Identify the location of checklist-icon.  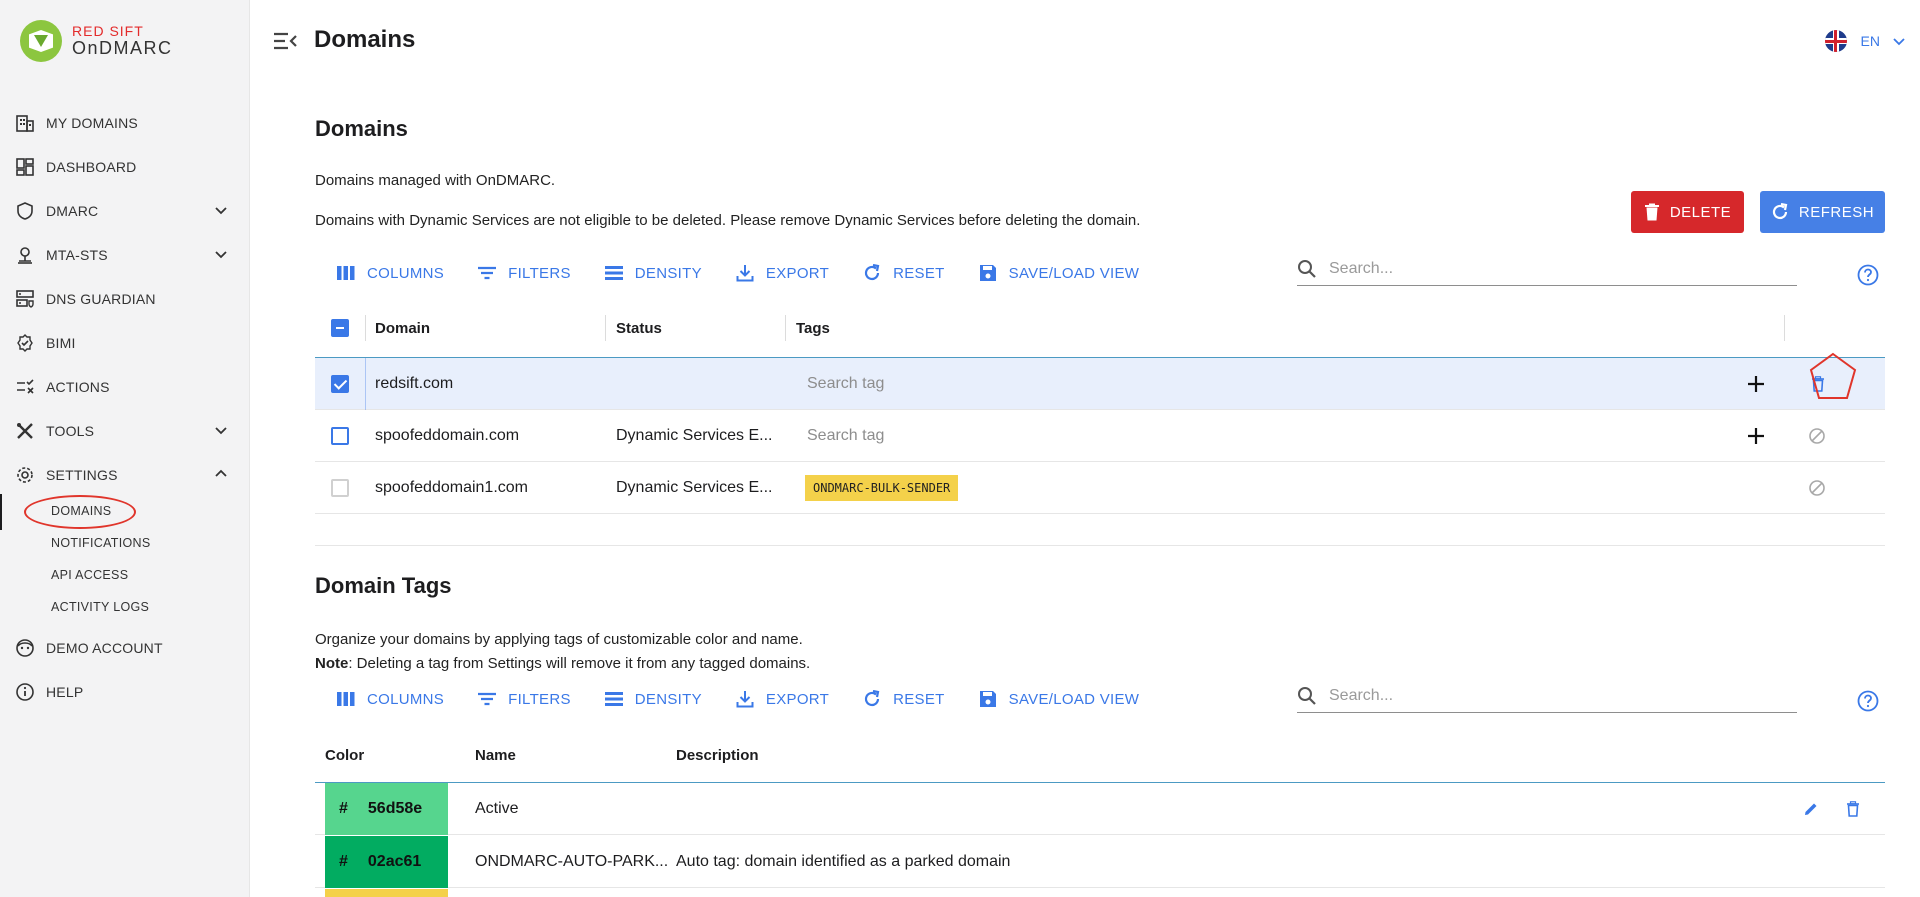
(25, 387).